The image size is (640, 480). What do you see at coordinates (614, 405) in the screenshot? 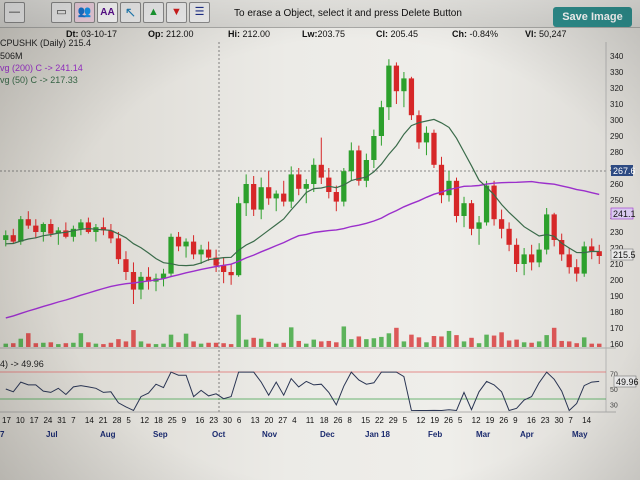
I see `rsi-tick-label: 30` at bounding box center [614, 405].